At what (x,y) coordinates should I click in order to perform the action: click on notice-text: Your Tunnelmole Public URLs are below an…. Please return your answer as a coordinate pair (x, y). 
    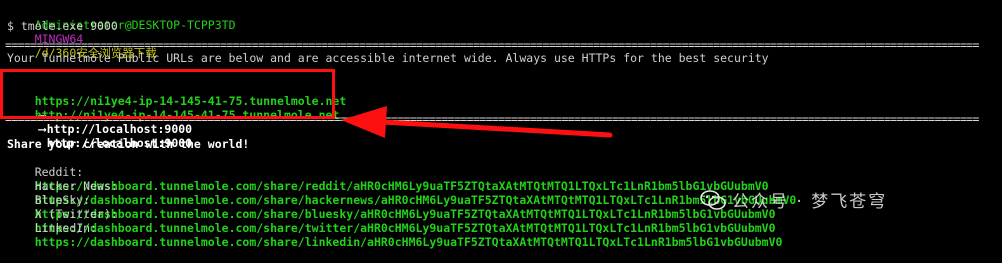
    Looking at the image, I should click on (388, 58).